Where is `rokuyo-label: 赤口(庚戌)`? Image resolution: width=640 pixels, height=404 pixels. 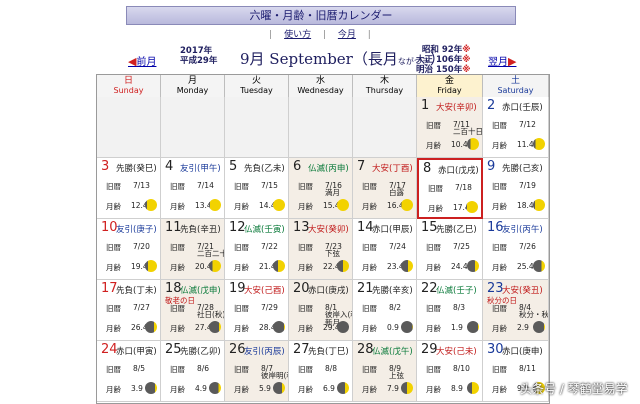
rokuyo-label: 赤口(庚戌) is located at coordinates (328, 291).